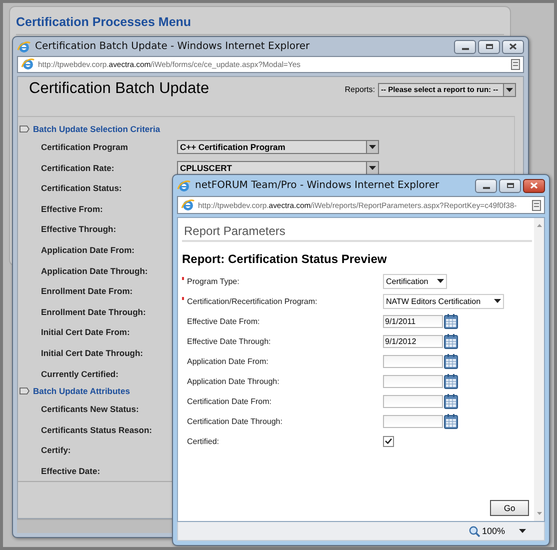 The height and width of the screenshot is (550, 557). What do you see at coordinates (80, 373) in the screenshot?
I see `field-label: Currently Certified:` at bounding box center [80, 373].